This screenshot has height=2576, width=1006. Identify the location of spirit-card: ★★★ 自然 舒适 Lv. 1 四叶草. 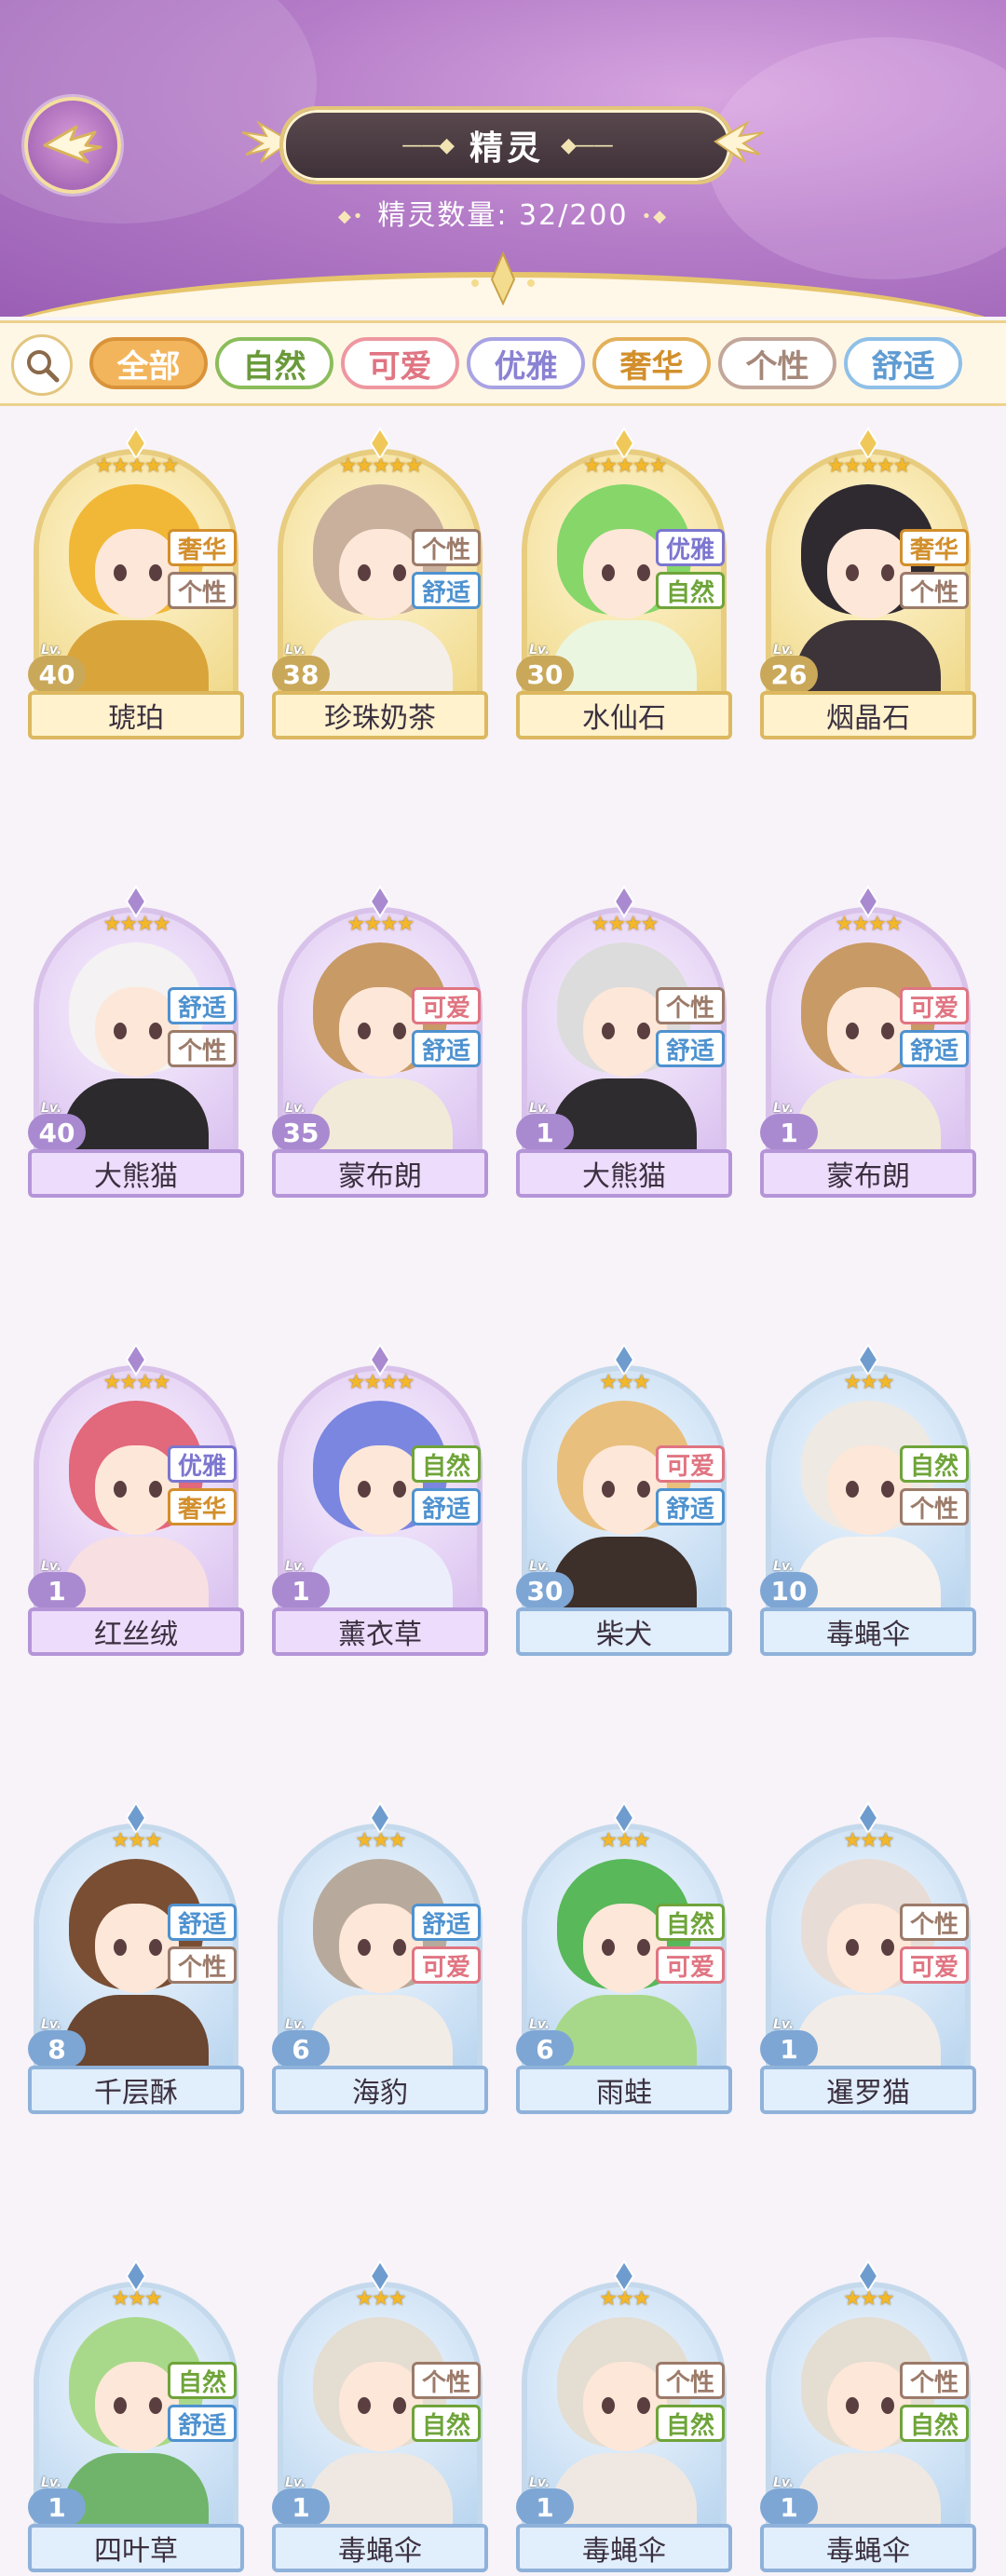
(136, 2417).